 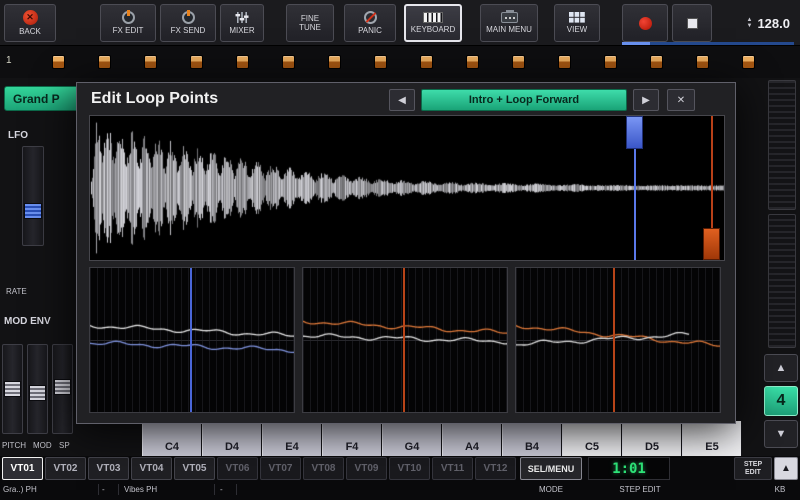 What do you see at coordinates (409, 468) in the screenshot?
I see `track-button-vt10: VT10` at bounding box center [409, 468].